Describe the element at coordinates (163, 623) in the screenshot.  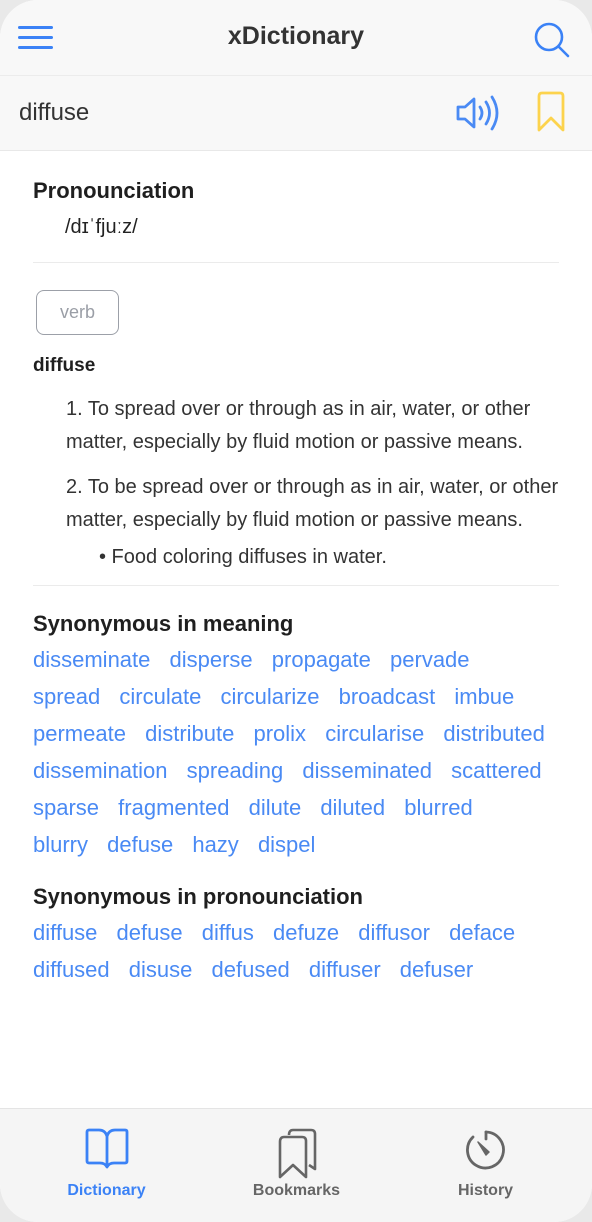
I see `synonyms-meaning-heading: Synonymous in meaning` at that location.